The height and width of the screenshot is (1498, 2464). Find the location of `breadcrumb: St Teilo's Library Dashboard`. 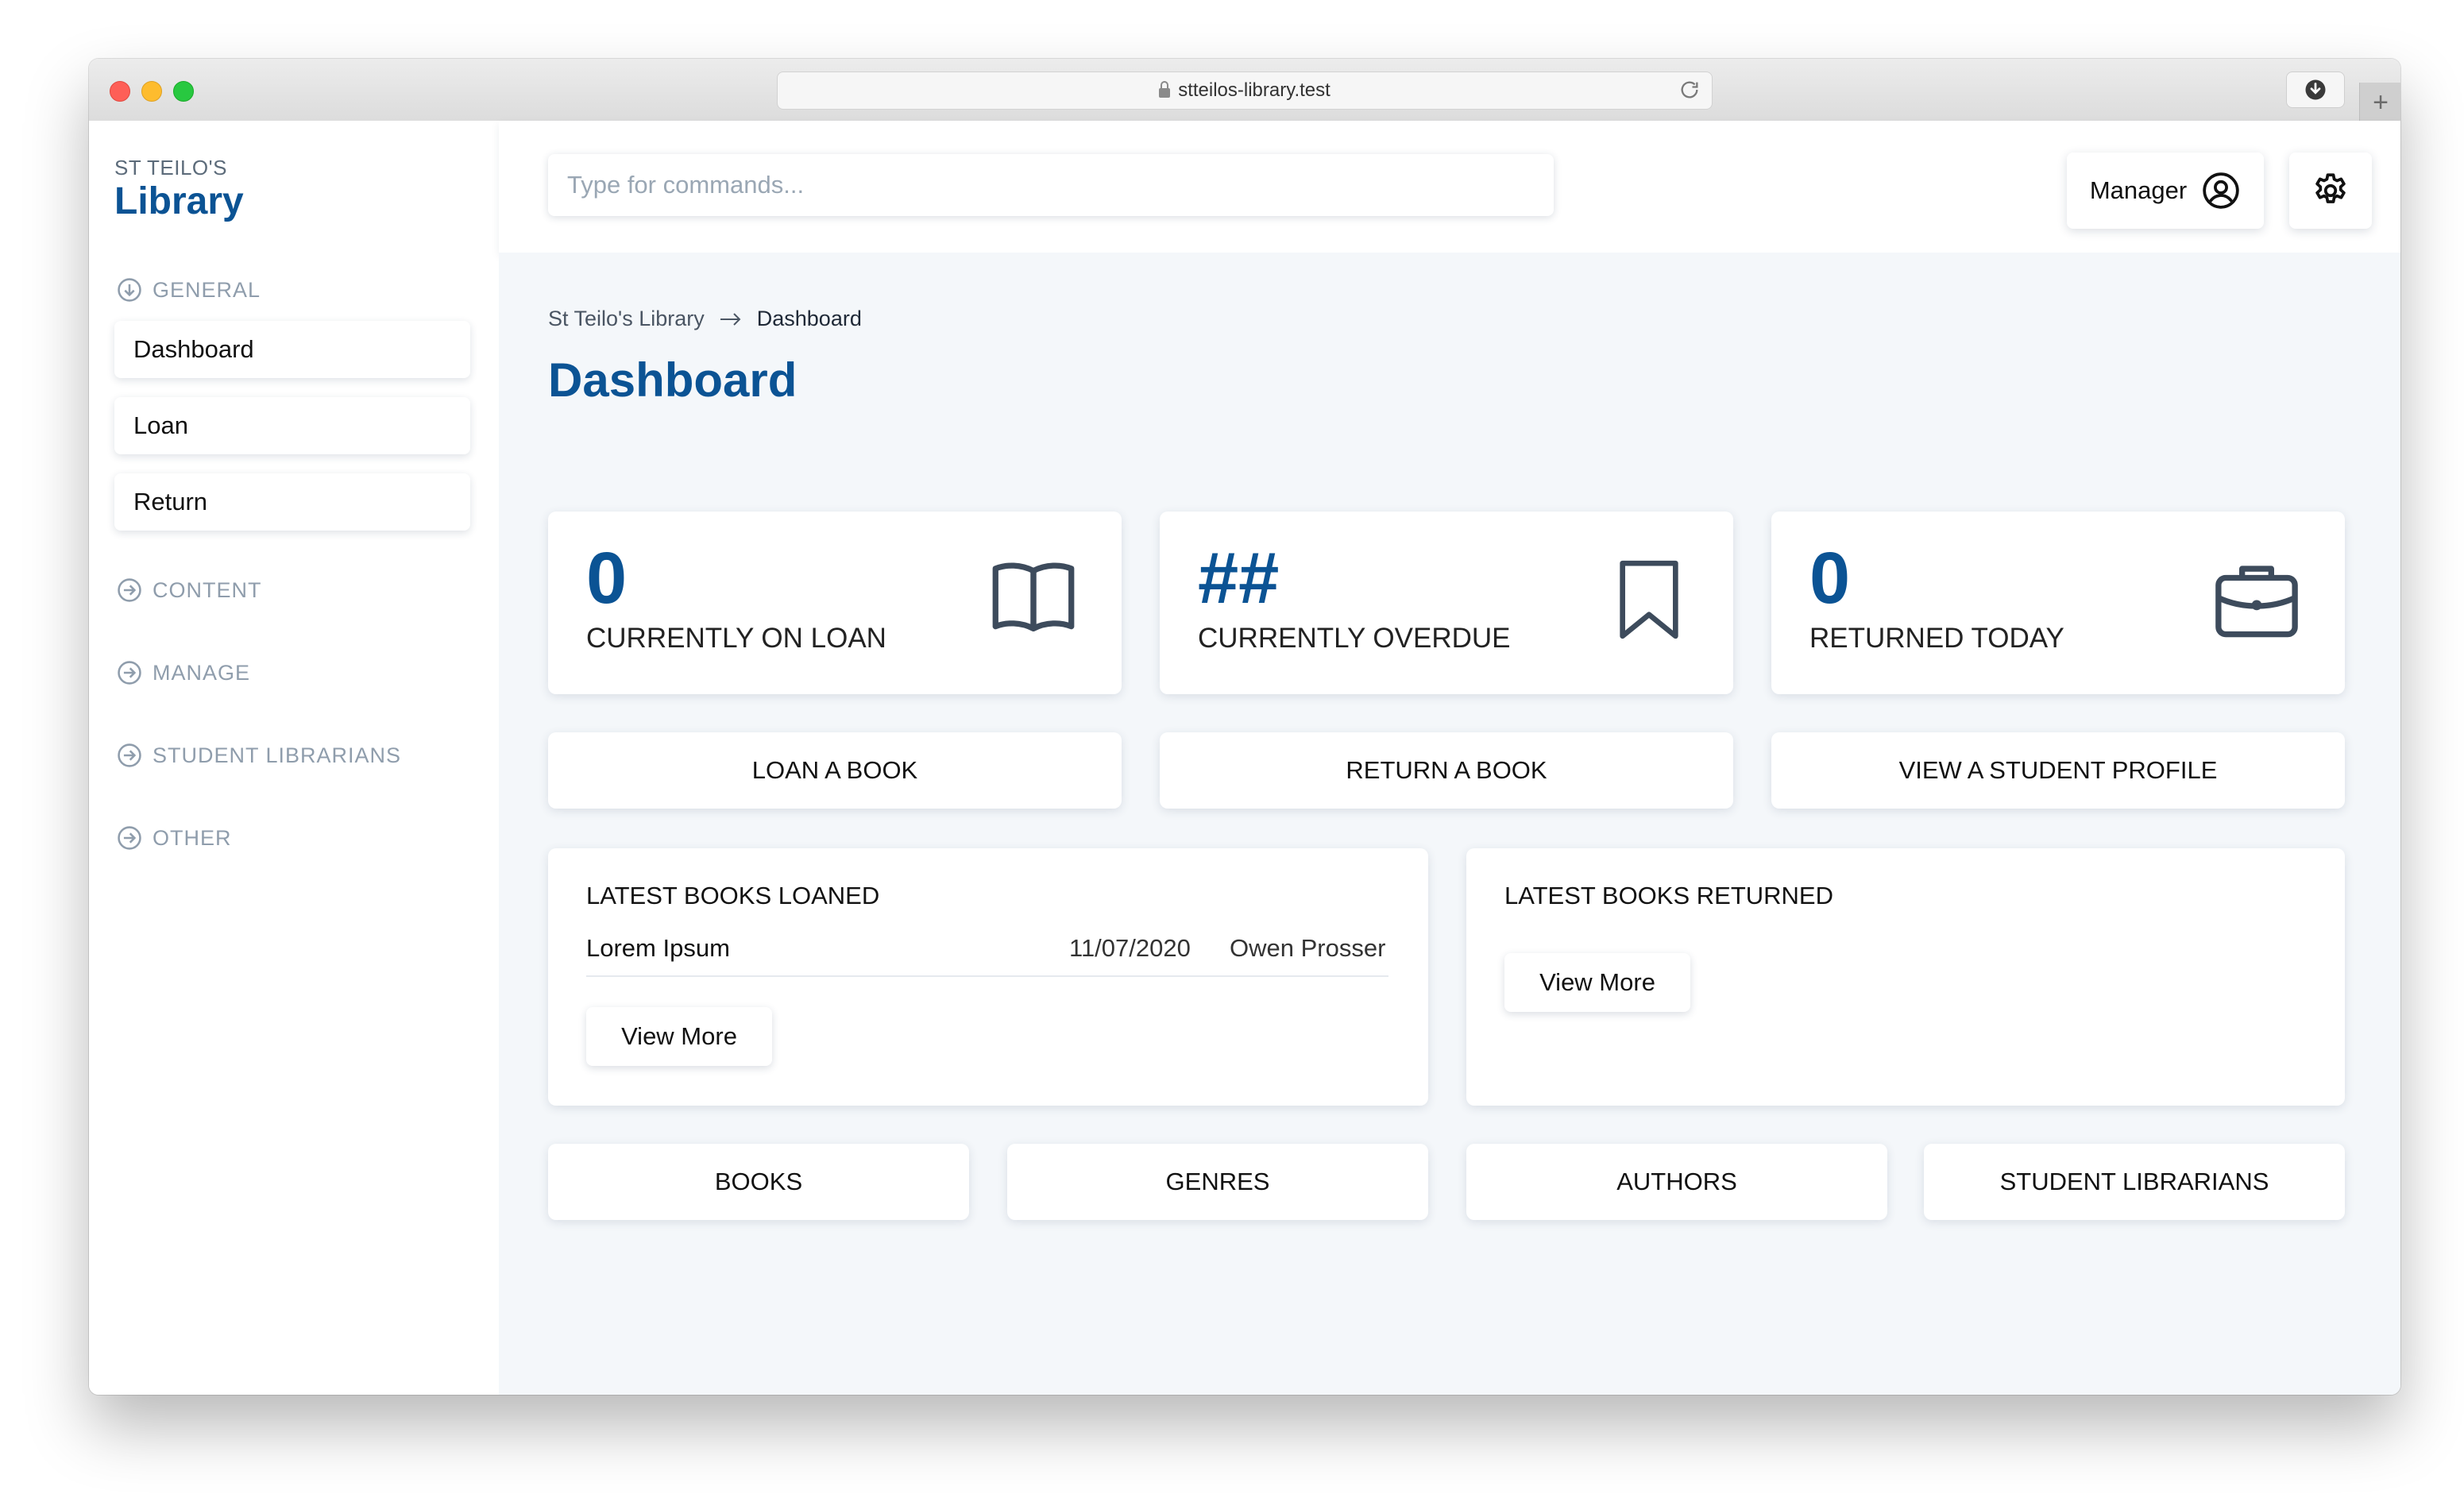

breadcrumb: St Teilo's Library Dashboard is located at coordinates (705, 319).